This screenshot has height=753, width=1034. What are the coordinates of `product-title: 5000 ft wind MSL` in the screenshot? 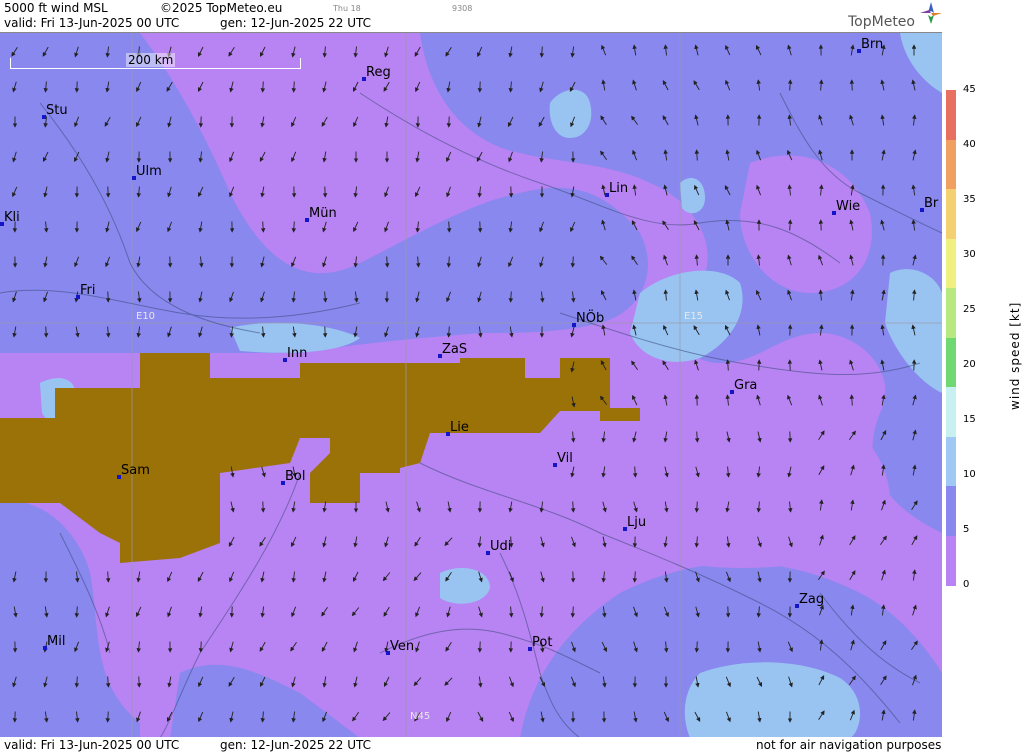 It's located at (56, 8).